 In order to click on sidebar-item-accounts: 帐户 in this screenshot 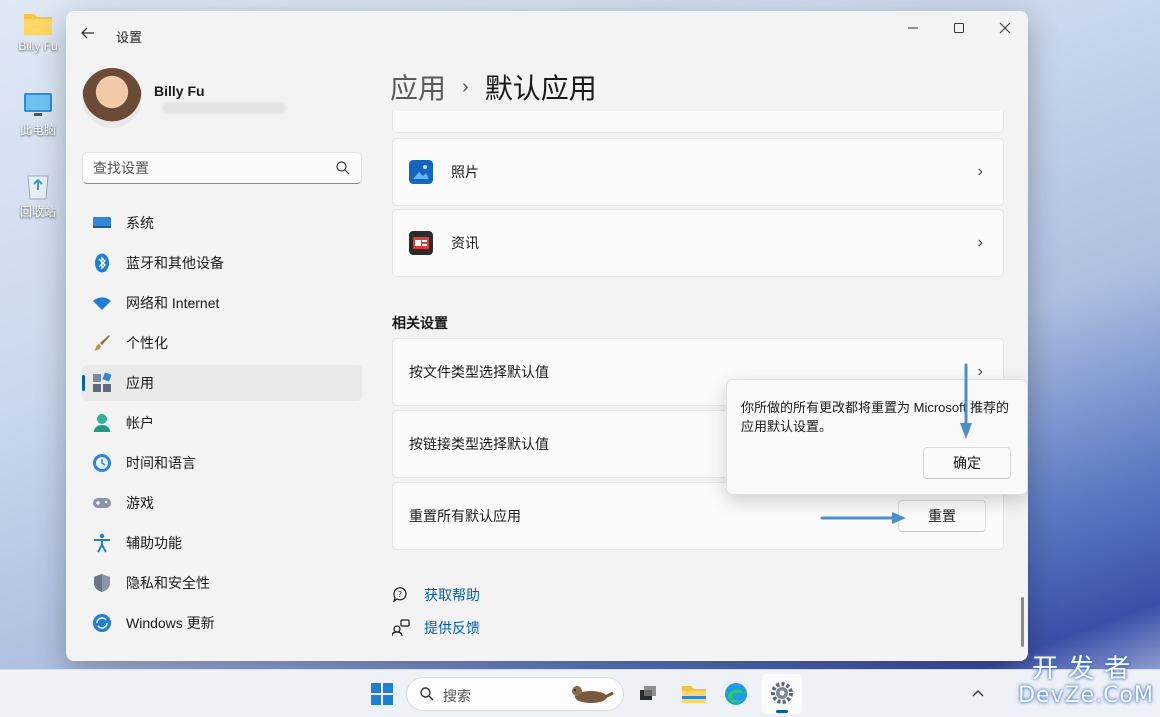, I will do `click(222, 423)`.